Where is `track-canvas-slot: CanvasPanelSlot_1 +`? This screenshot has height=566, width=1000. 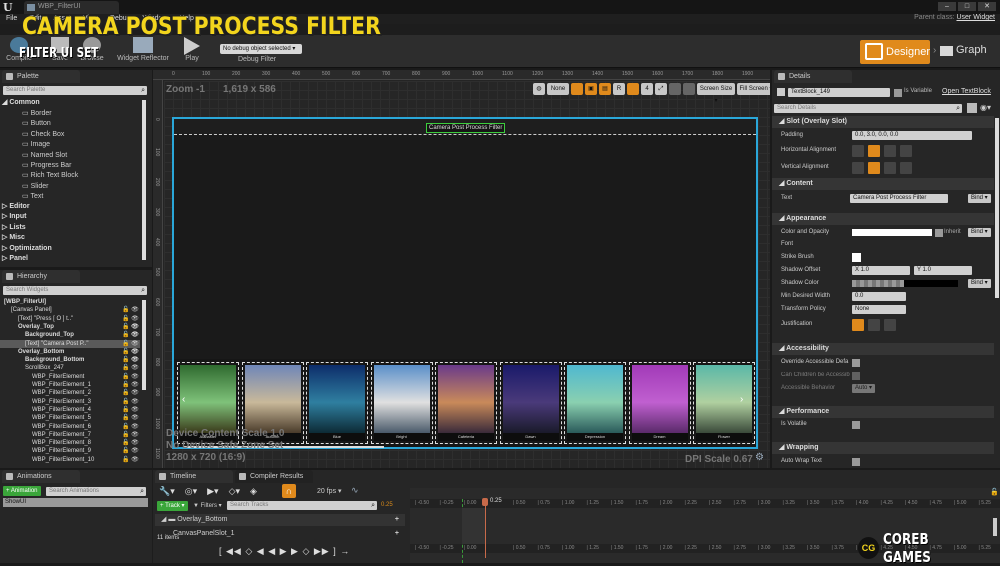 track-canvas-slot: CanvasPanelSlot_1 + is located at coordinates (280, 534).